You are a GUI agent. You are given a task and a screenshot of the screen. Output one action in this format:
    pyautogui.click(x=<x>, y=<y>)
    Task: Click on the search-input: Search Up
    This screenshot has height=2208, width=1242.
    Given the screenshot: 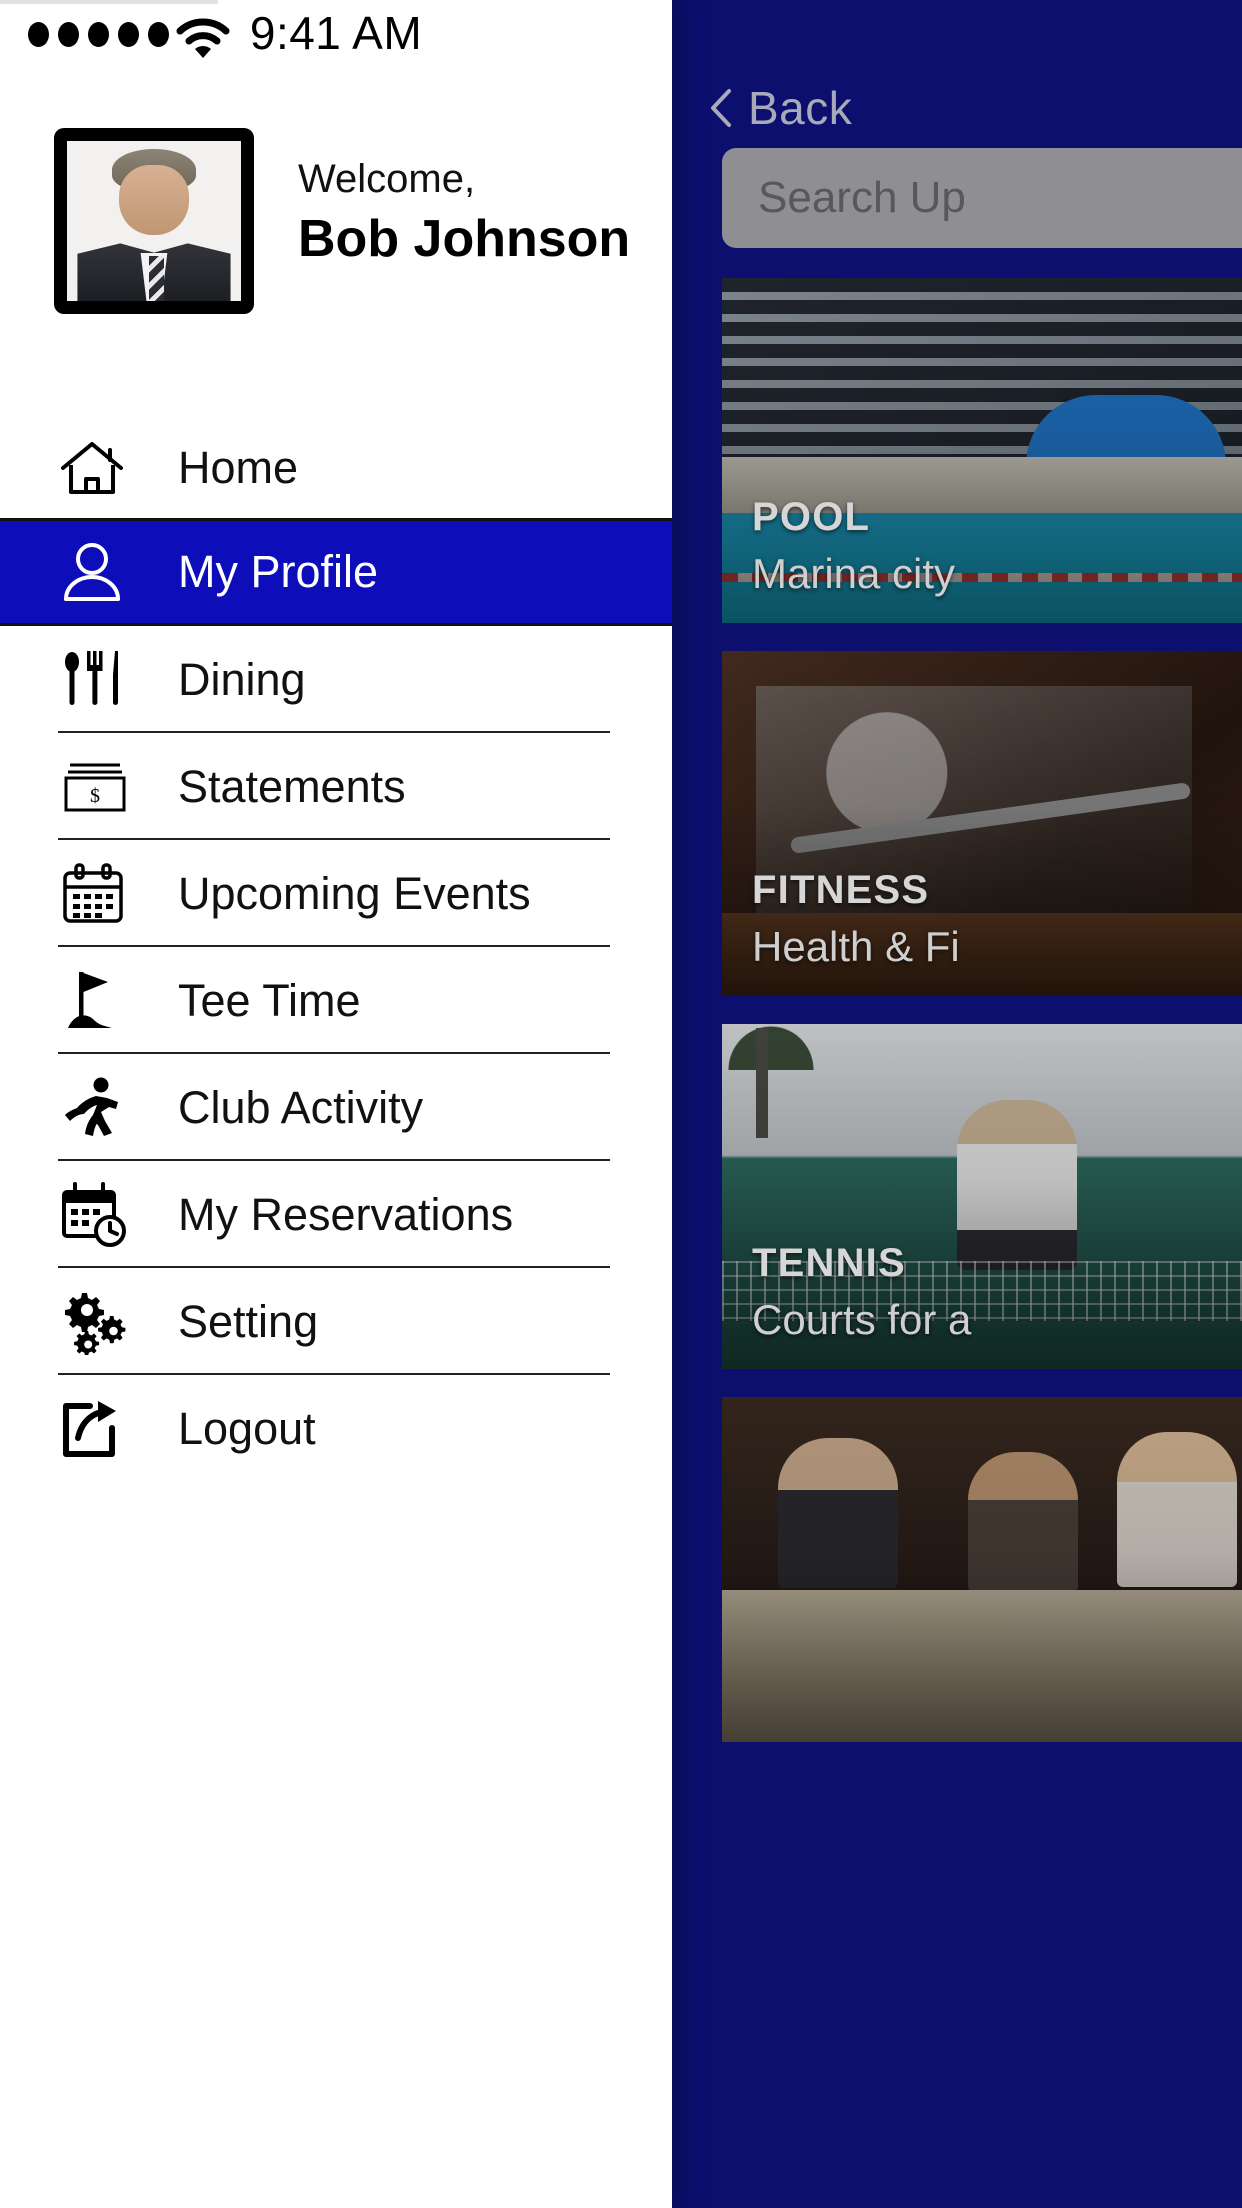 What is the action you would take?
    pyautogui.click(x=982, y=198)
    